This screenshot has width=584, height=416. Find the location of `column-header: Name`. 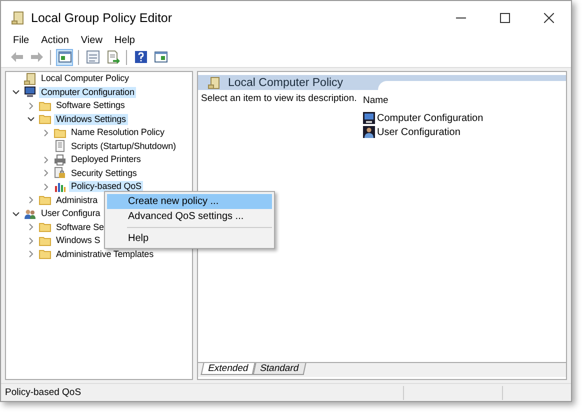

column-header: Name is located at coordinates (423, 102).